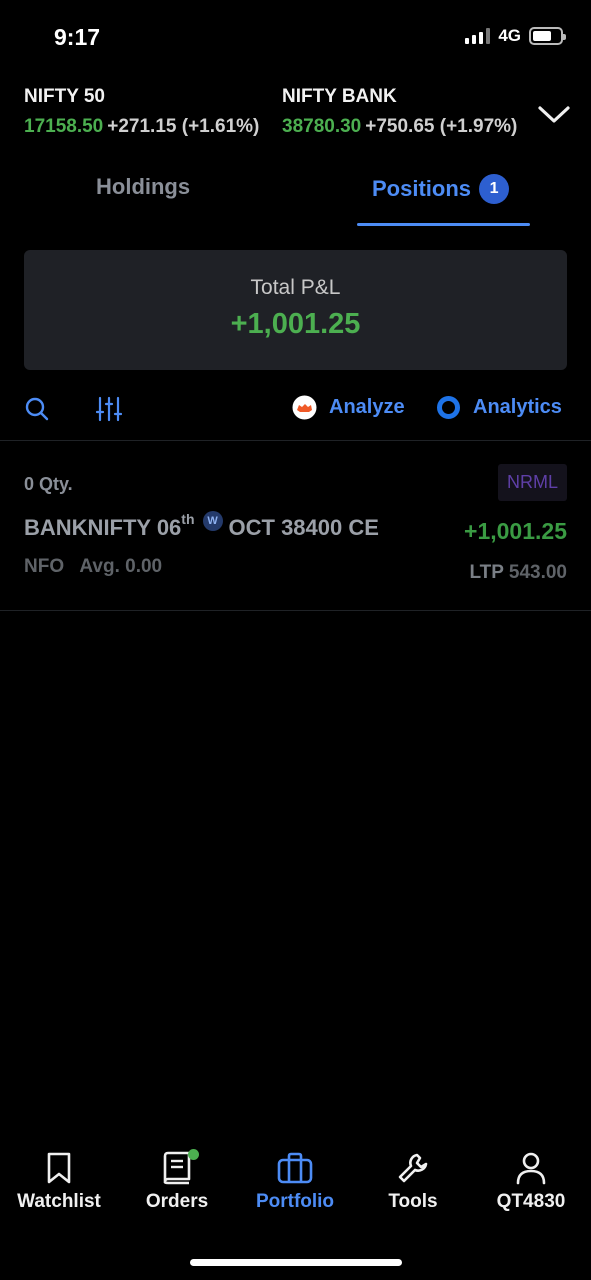  Describe the element at coordinates (99, 566) in the screenshot. I see `position-avg-label: Avg.` at that location.